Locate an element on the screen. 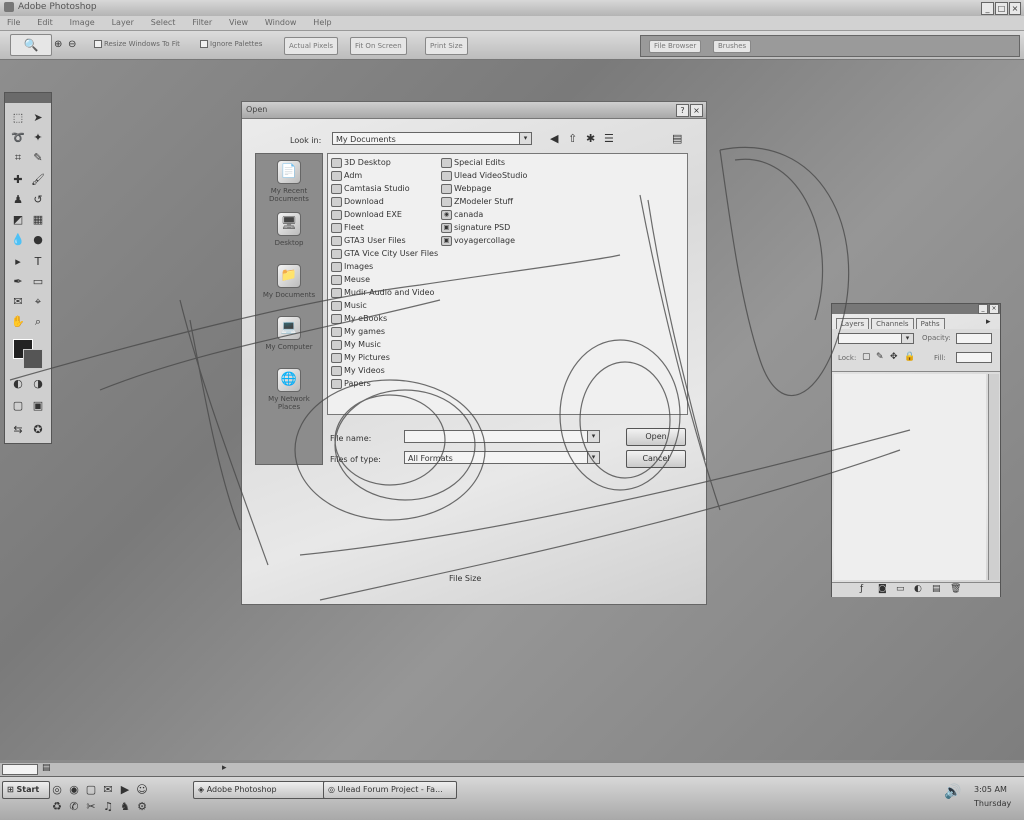  menu-select: Select is located at coordinates (163, 23).